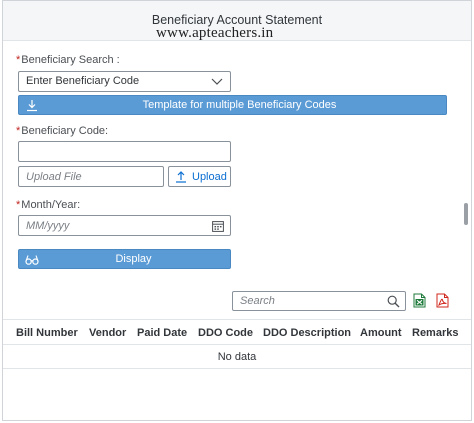 Image resolution: width=474 pixels, height=423 pixels. What do you see at coordinates (124, 151) in the screenshot?
I see `beneficiary-code-input` at bounding box center [124, 151].